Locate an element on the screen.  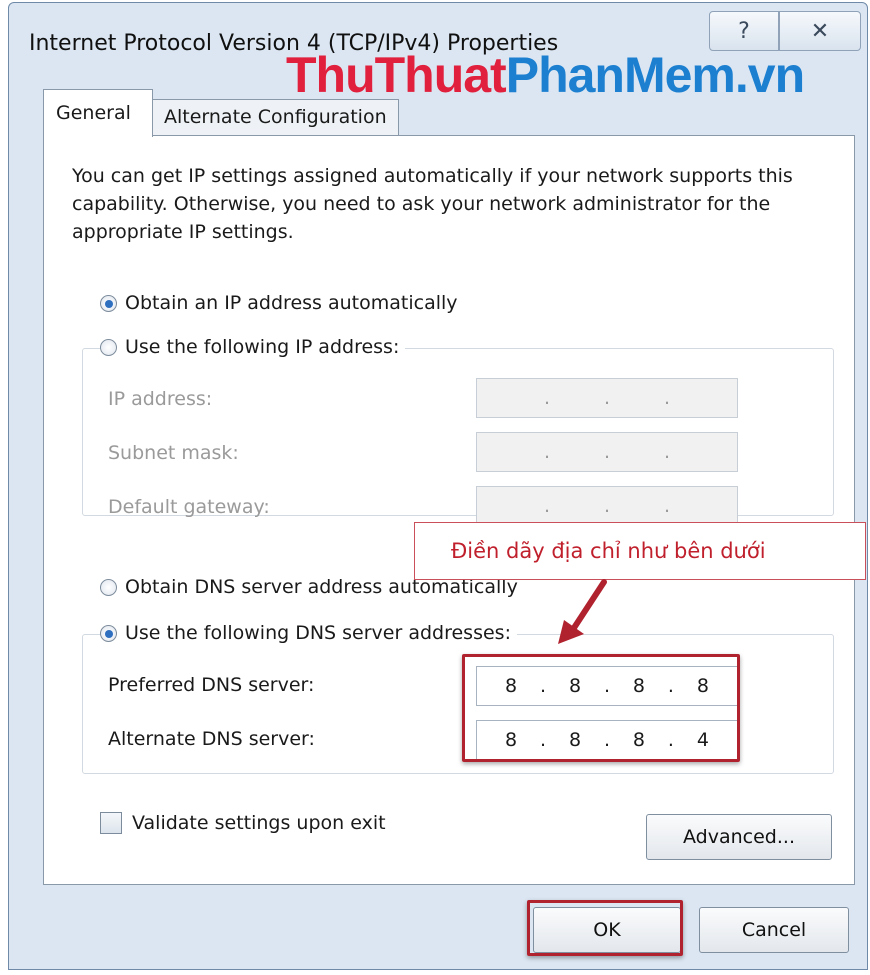
close-button: ✕ is located at coordinates (820, 31).